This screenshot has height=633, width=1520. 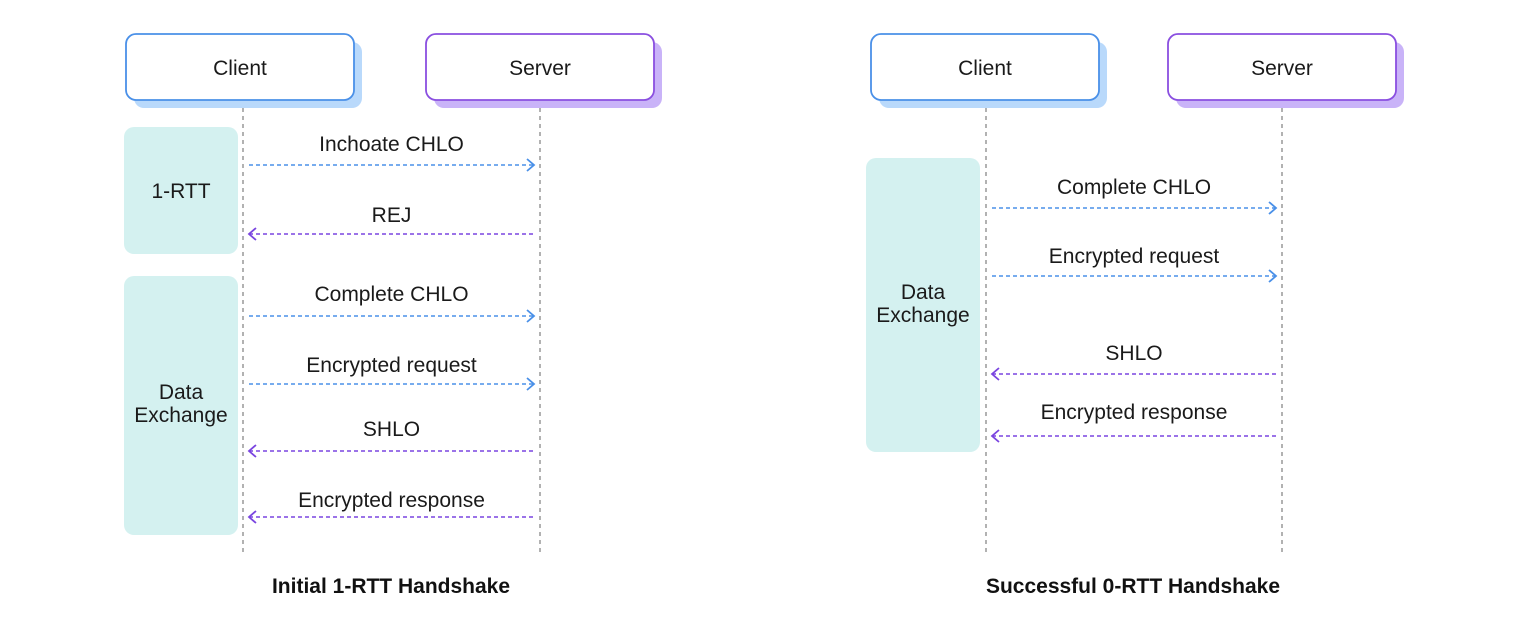 I want to click on message-arrow: Inchoate CHLO, so click(x=392, y=152).